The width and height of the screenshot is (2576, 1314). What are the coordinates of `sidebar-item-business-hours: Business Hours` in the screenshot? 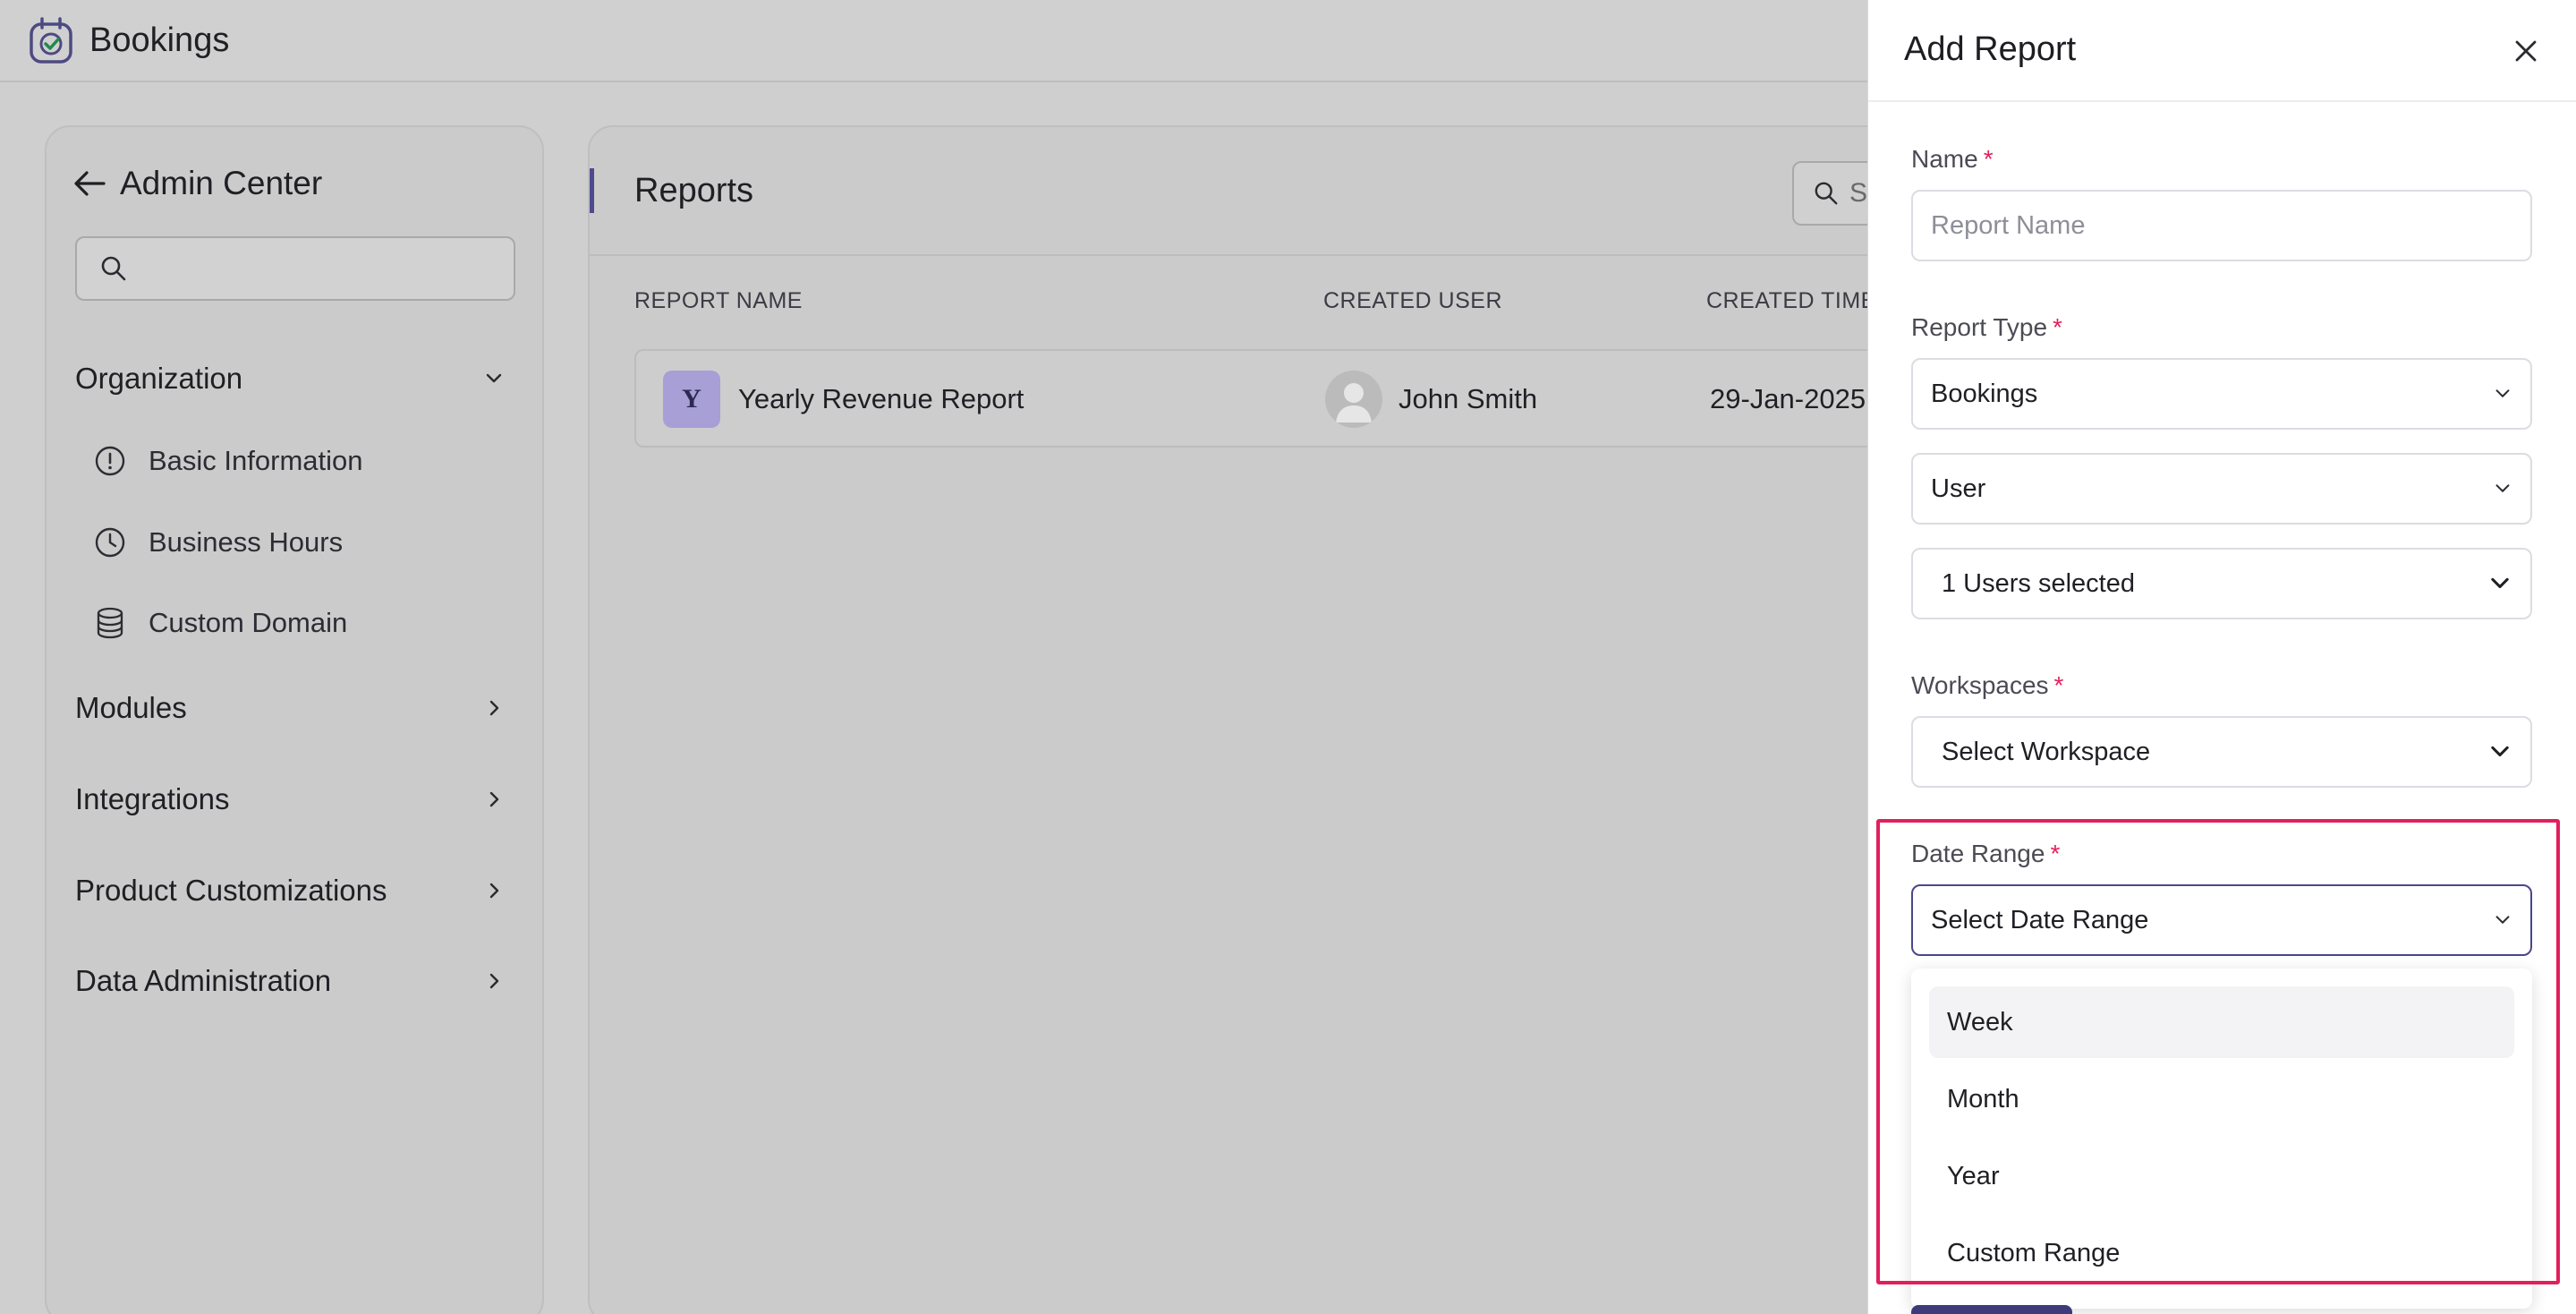 It's located at (218, 542).